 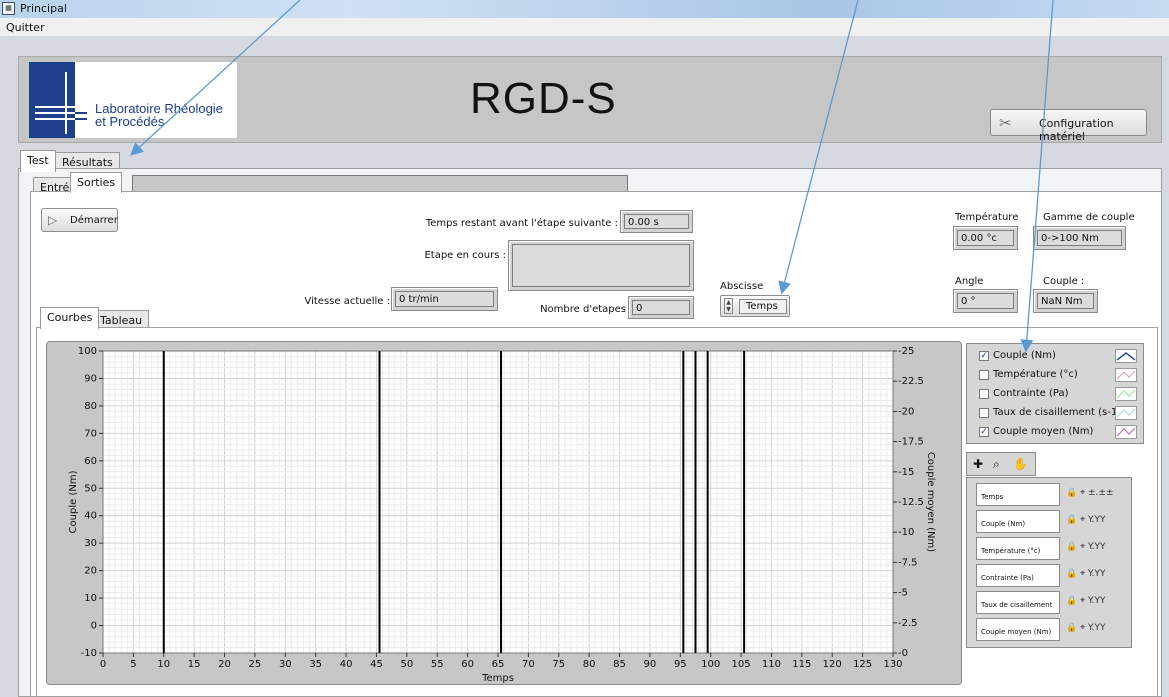 I want to click on cursor-row: Contrainte (Pa) 🔒 ⌖ Y.YY, so click(x=1053, y=576).